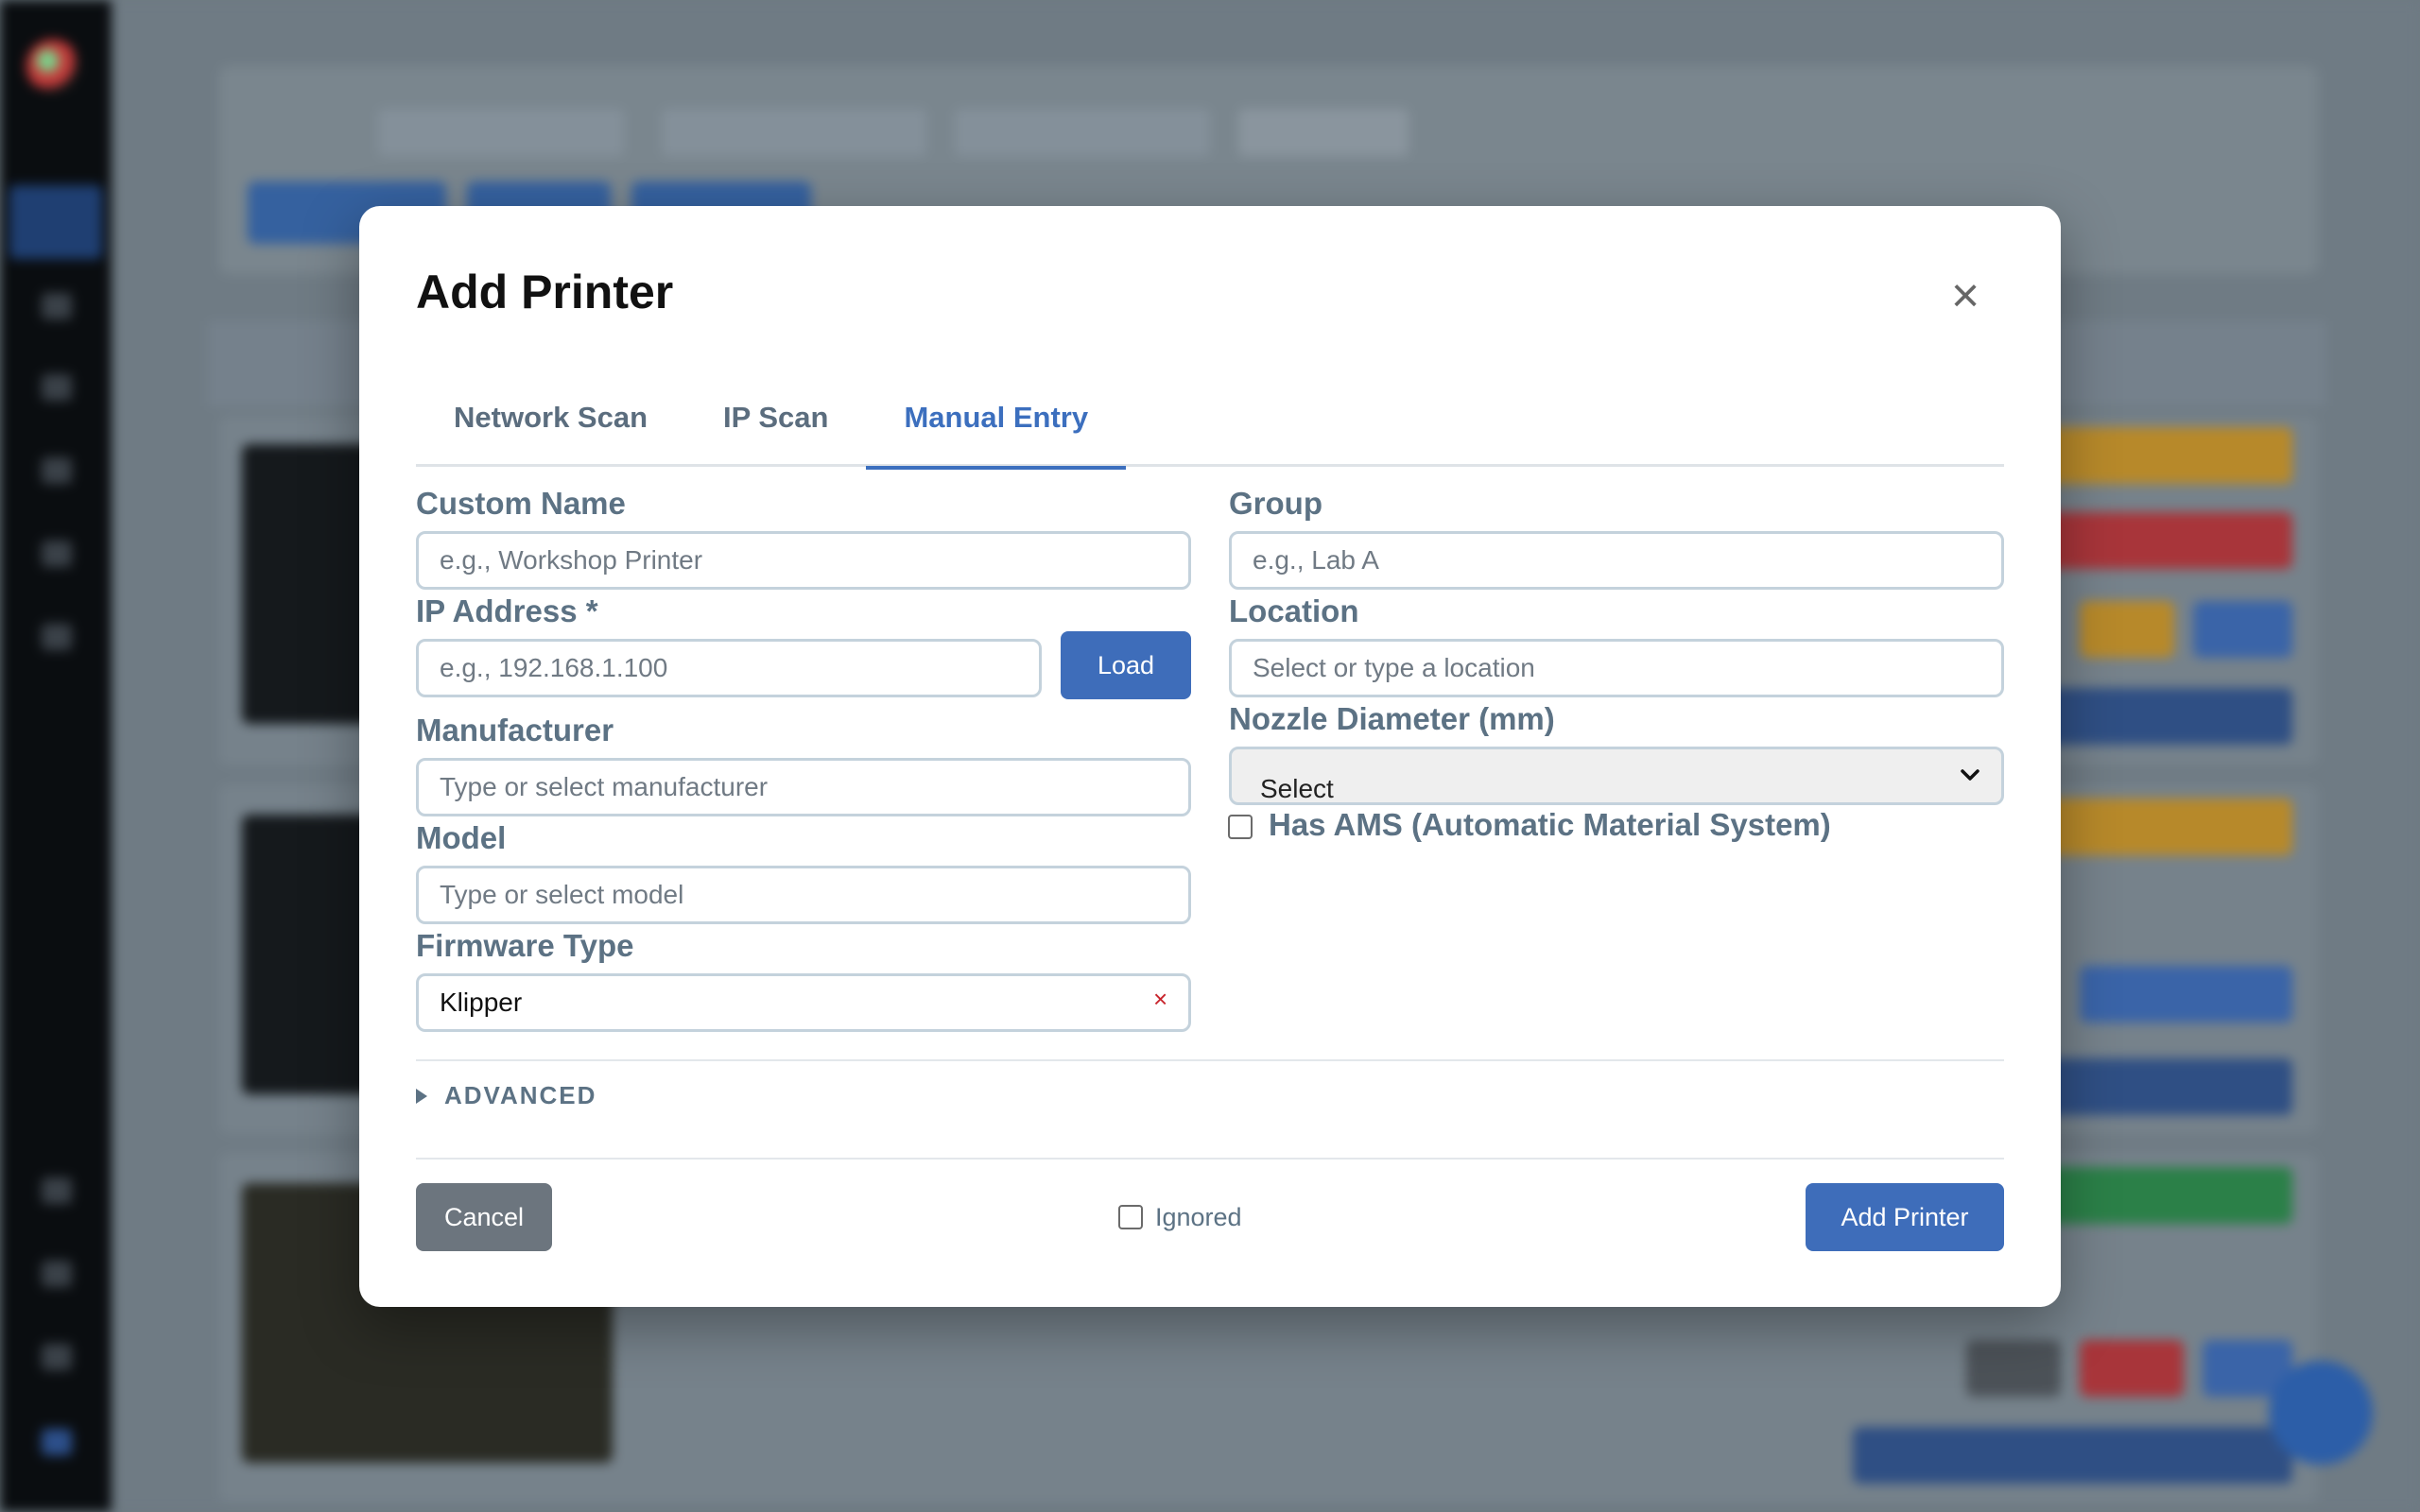 Image resolution: width=2420 pixels, height=1512 pixels. I want to click on firmware-type-input, so click(803, 1002).